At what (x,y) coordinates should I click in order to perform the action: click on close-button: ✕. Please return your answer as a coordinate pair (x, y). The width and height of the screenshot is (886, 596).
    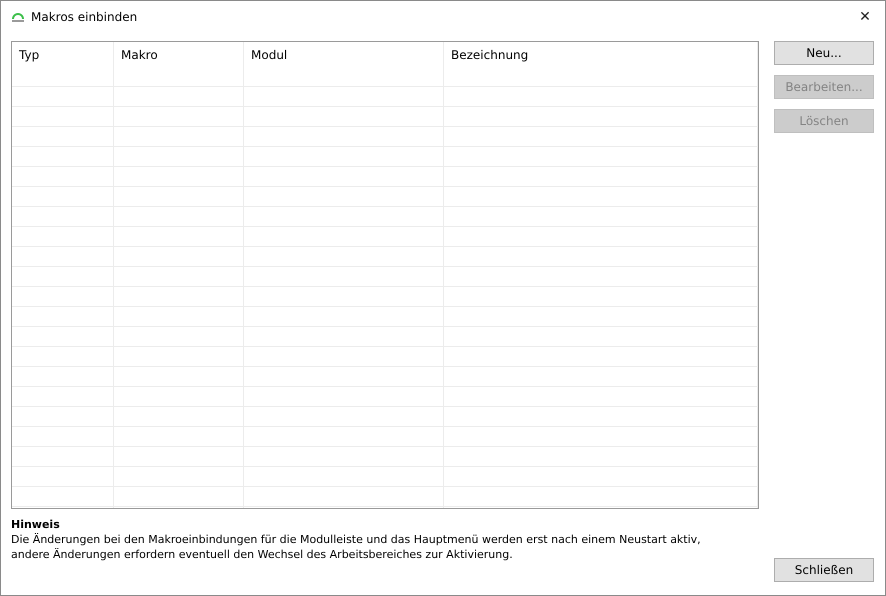
    Looking at the image, I should click on (865, 16).